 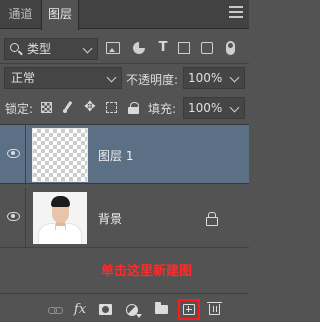 I want to click on lock-row: 锁定: ✥ 填充: 100%, so click(x=124, y=108).